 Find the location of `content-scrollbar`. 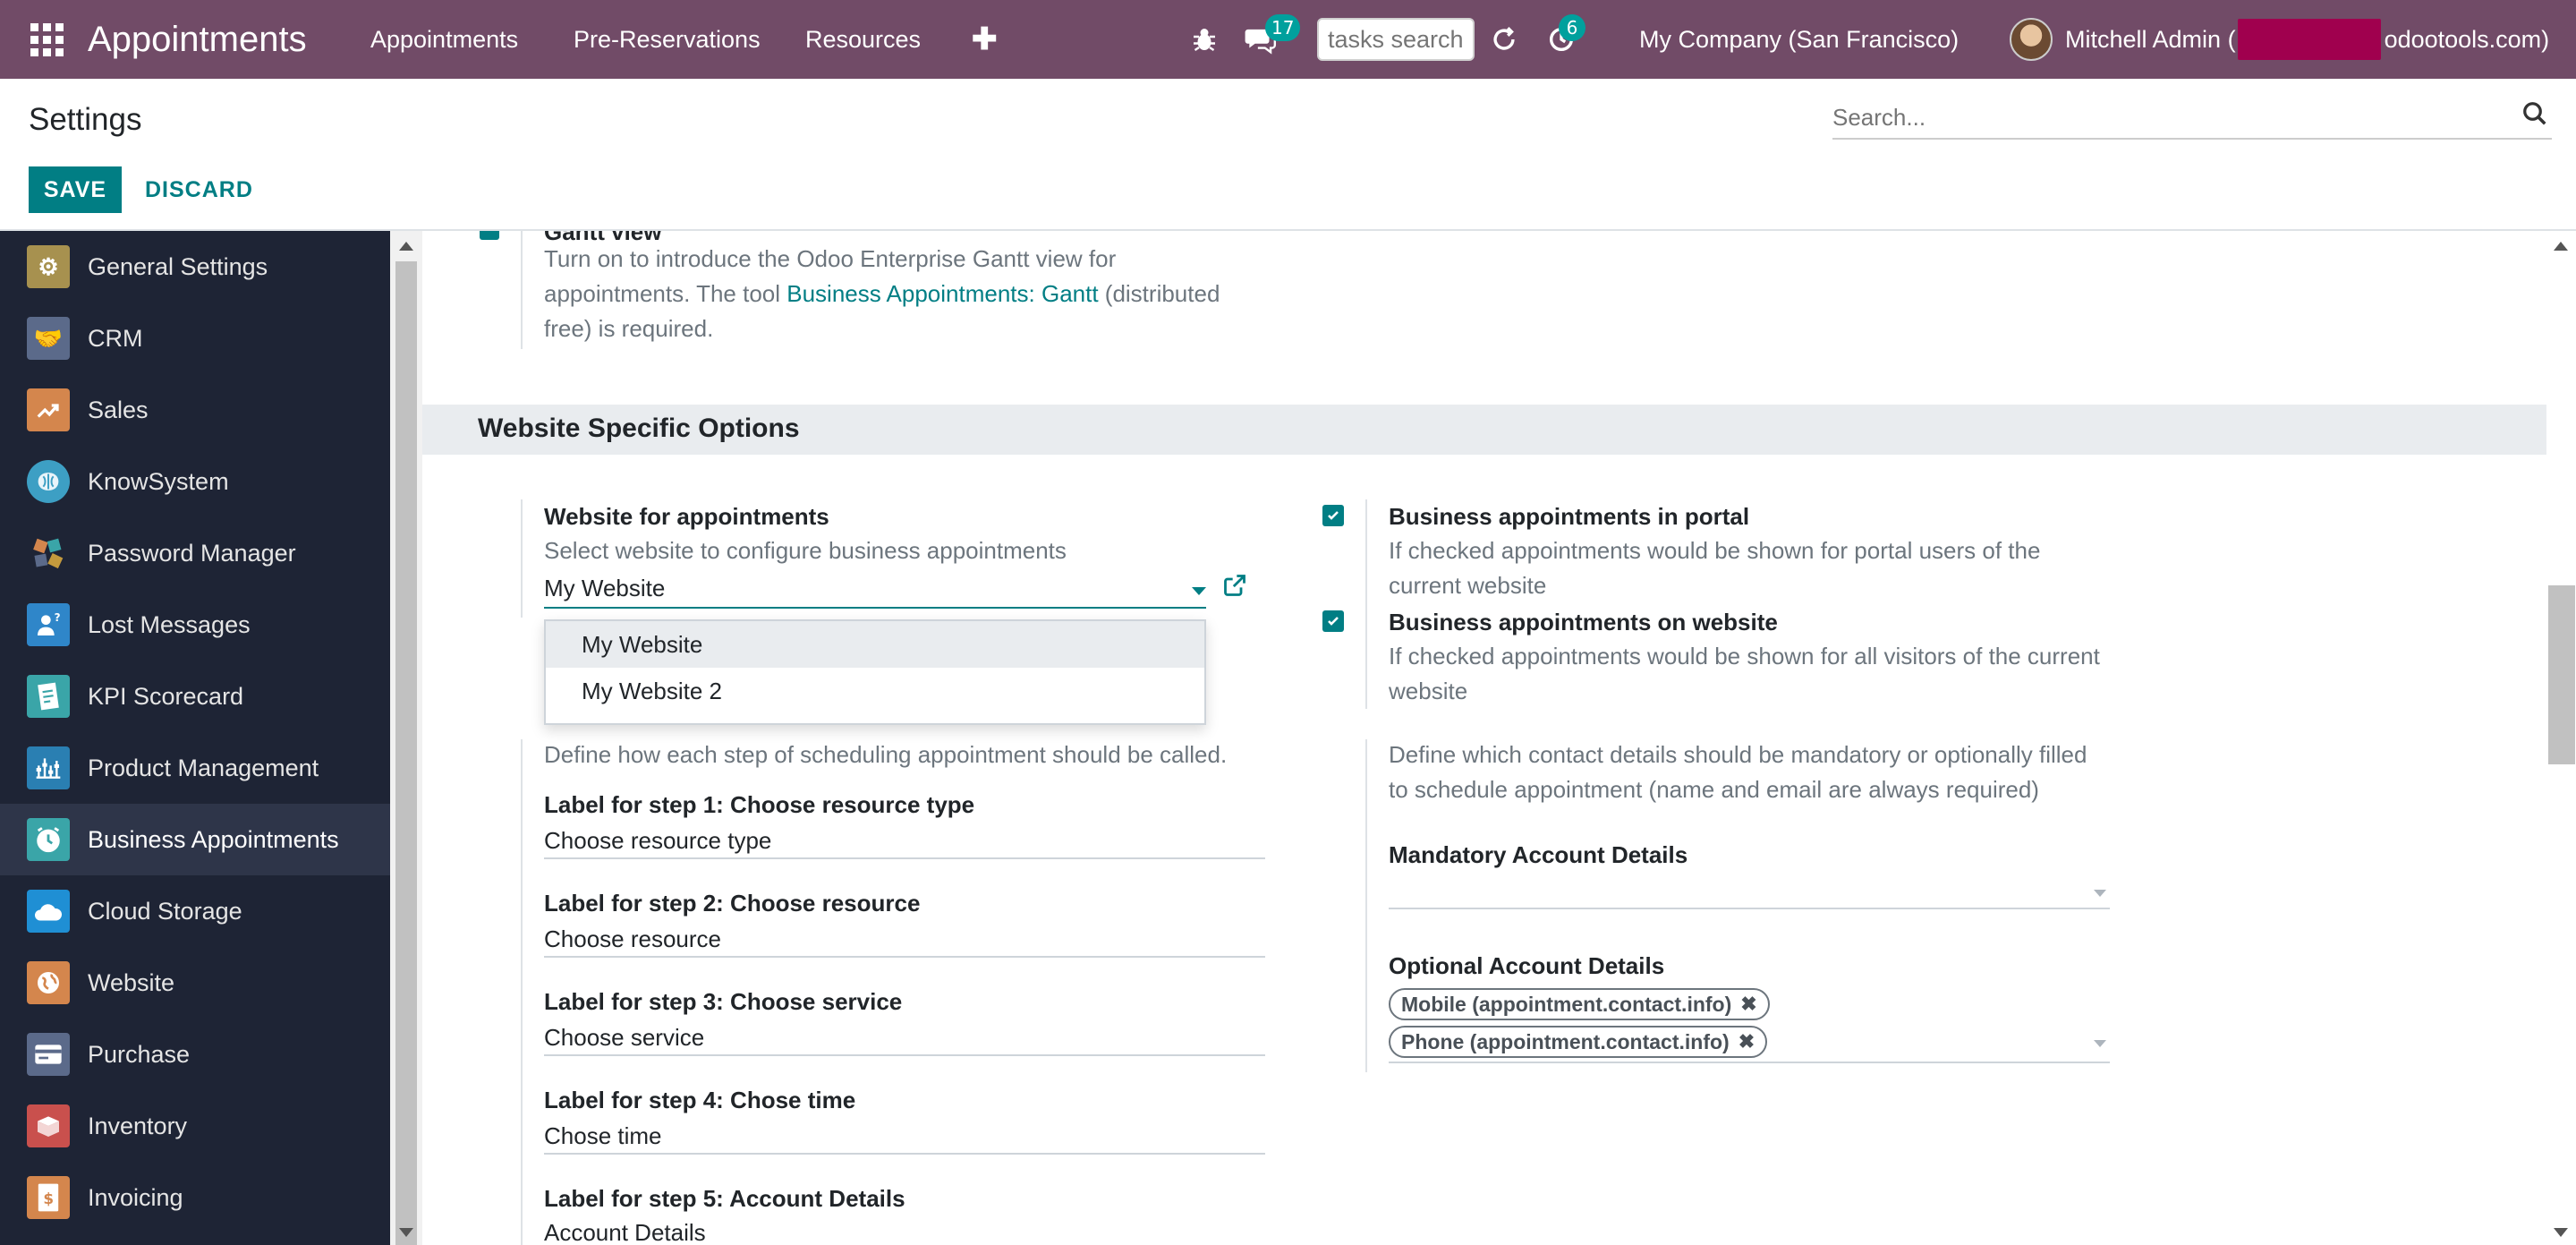

content-scrollbar is located at coordinates (2561, 738).